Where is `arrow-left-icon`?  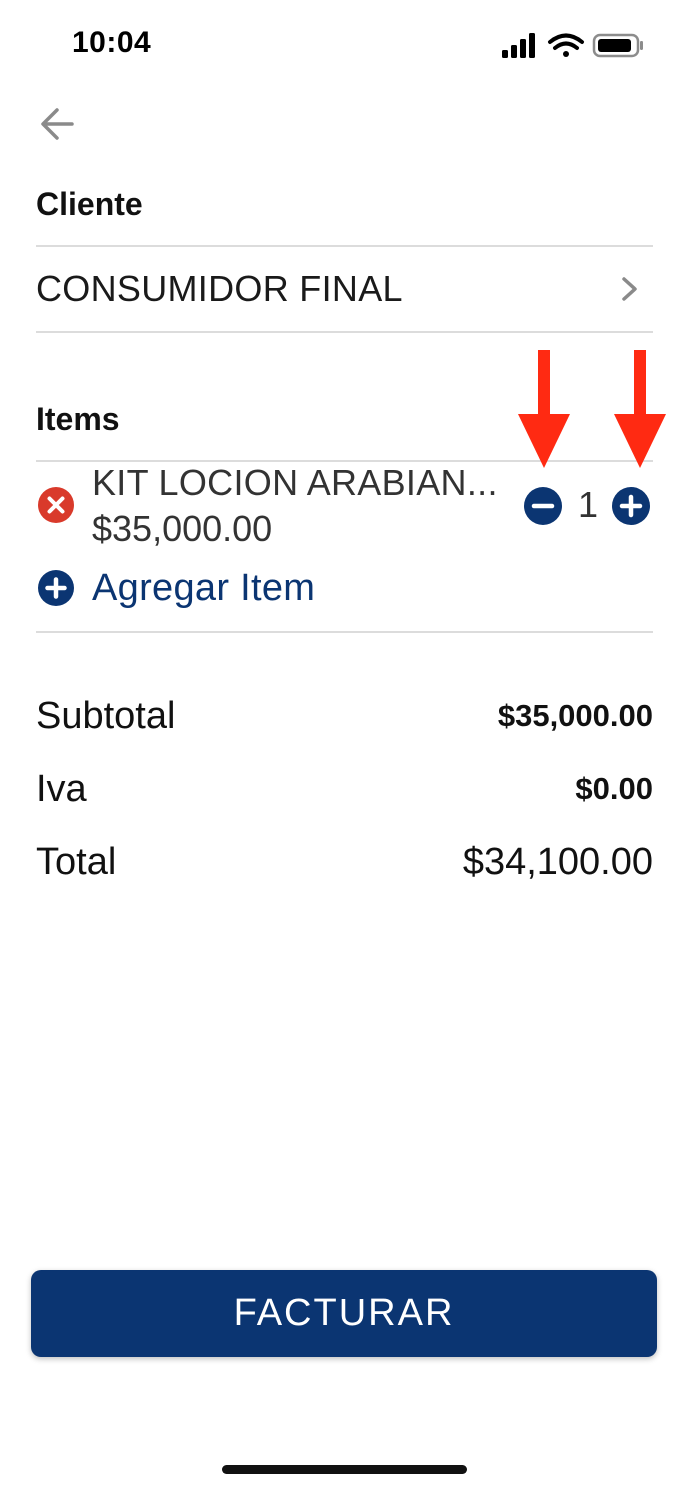 arrow-left-icon is located at coordinates (57, 124).